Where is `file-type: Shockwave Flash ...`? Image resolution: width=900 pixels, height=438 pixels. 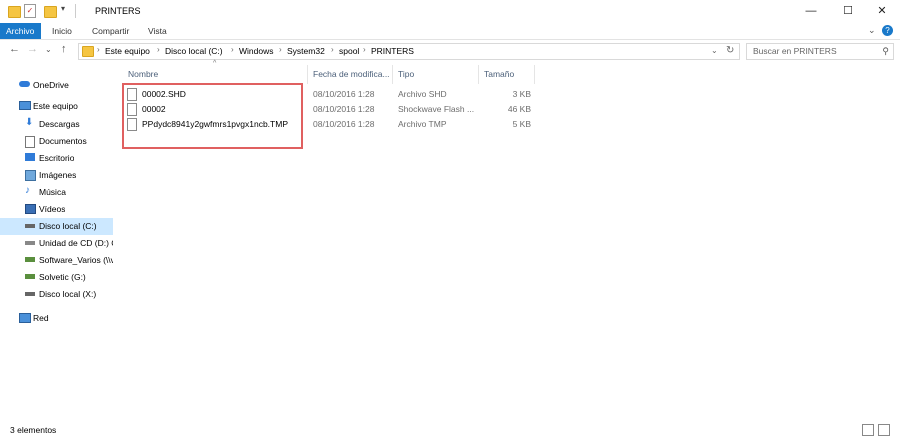 file-type: Shockwave Flash ... is located at coordinates (436, 109).